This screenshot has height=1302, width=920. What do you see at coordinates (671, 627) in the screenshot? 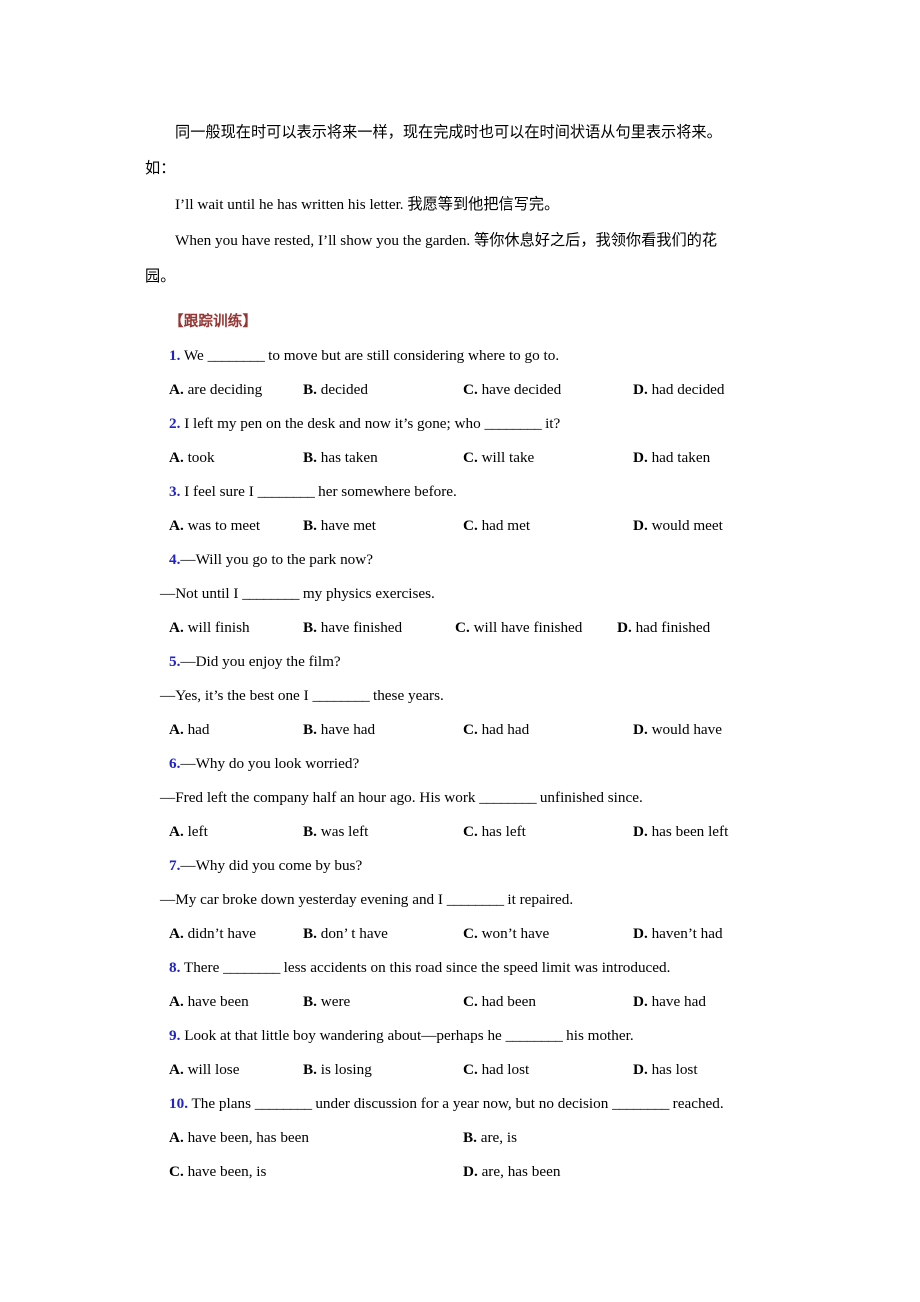
I see `option-text: had finished` at bounding box center [671, 627].